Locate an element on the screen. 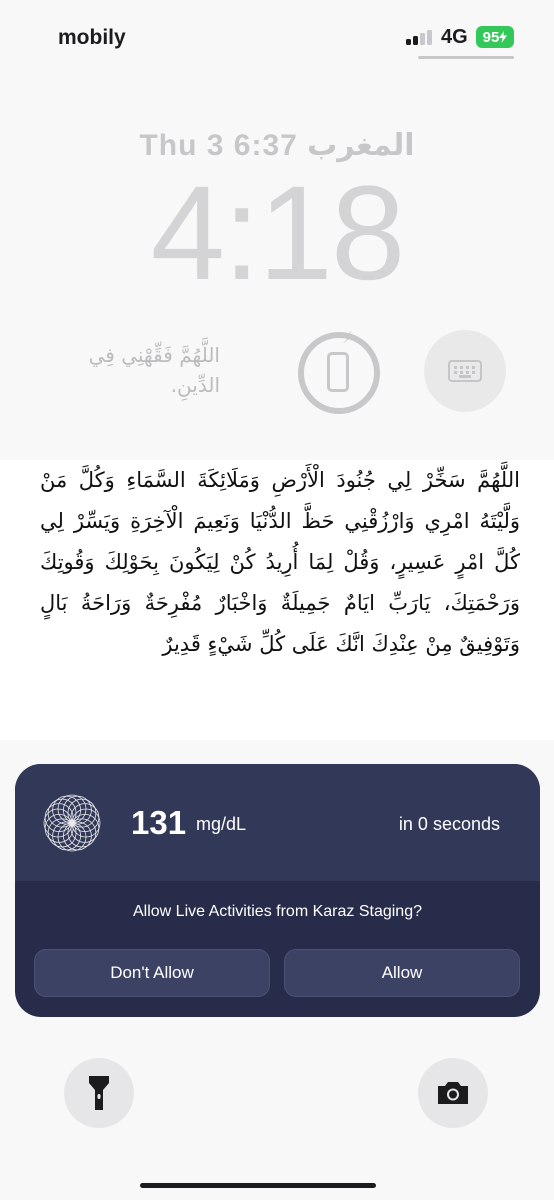 The width and height of the screenshot is (554, 1200). glucose-reading: 131 is located at coordinates (159, 822).